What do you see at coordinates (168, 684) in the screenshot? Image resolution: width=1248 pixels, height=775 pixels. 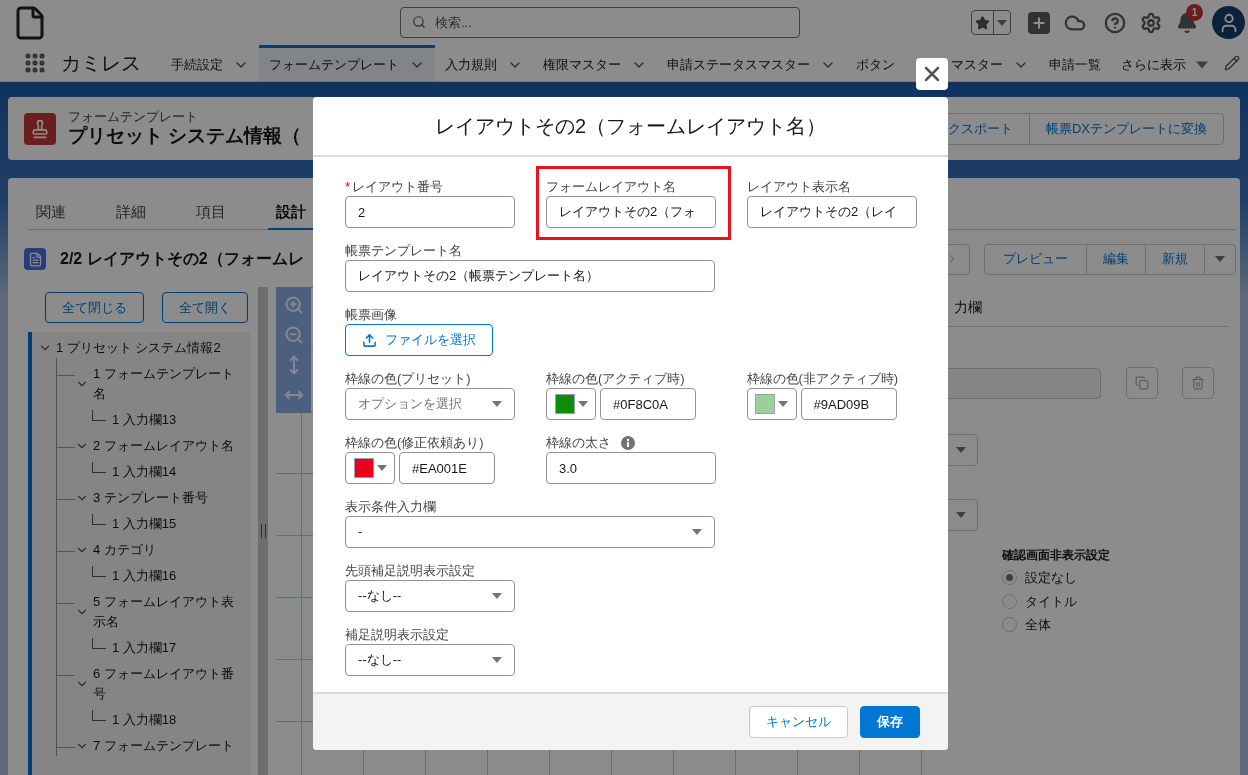 I see `tree-item: 6 フォームレイアウト番号` at bounding box center [168, 684].